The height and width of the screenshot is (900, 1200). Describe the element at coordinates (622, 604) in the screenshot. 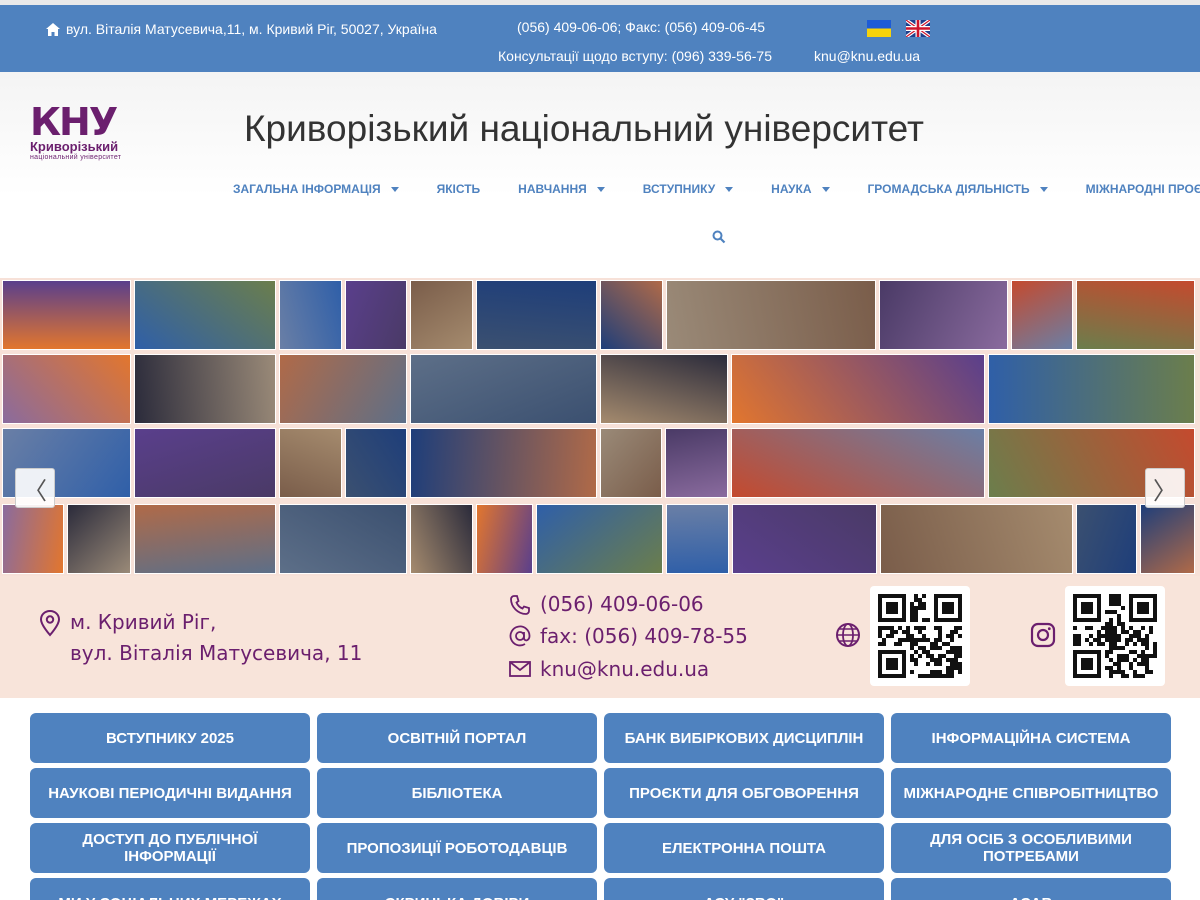

I see `contact-phone: (056) 409-06-06` at that location.